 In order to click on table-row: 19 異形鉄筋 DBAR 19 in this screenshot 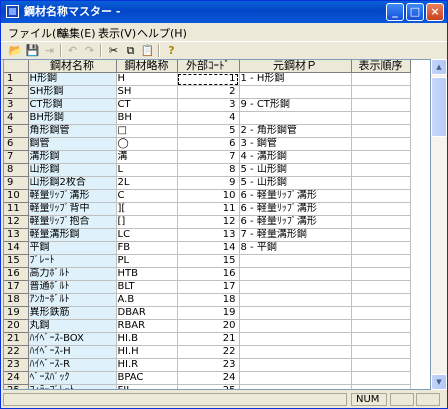, I will do `click(207, 313)`.